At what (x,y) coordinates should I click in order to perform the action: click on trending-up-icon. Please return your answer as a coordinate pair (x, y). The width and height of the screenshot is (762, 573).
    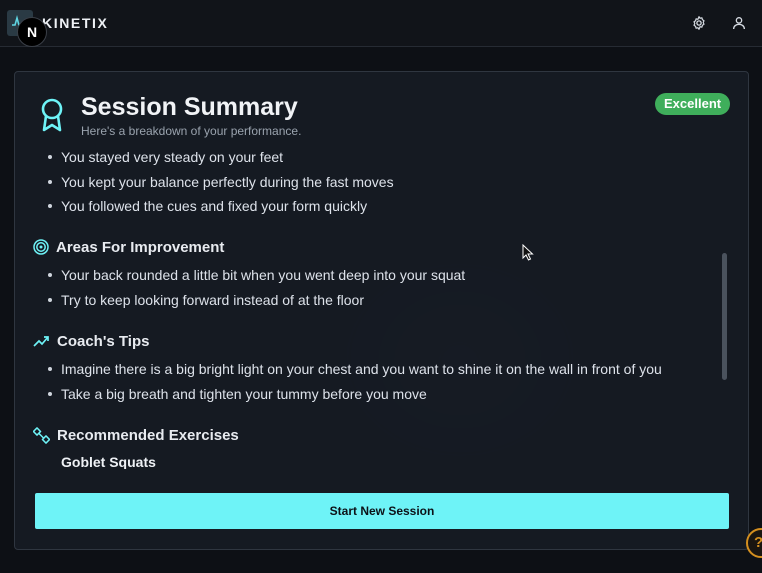
    Looking at the image, I should click on (41, 341).